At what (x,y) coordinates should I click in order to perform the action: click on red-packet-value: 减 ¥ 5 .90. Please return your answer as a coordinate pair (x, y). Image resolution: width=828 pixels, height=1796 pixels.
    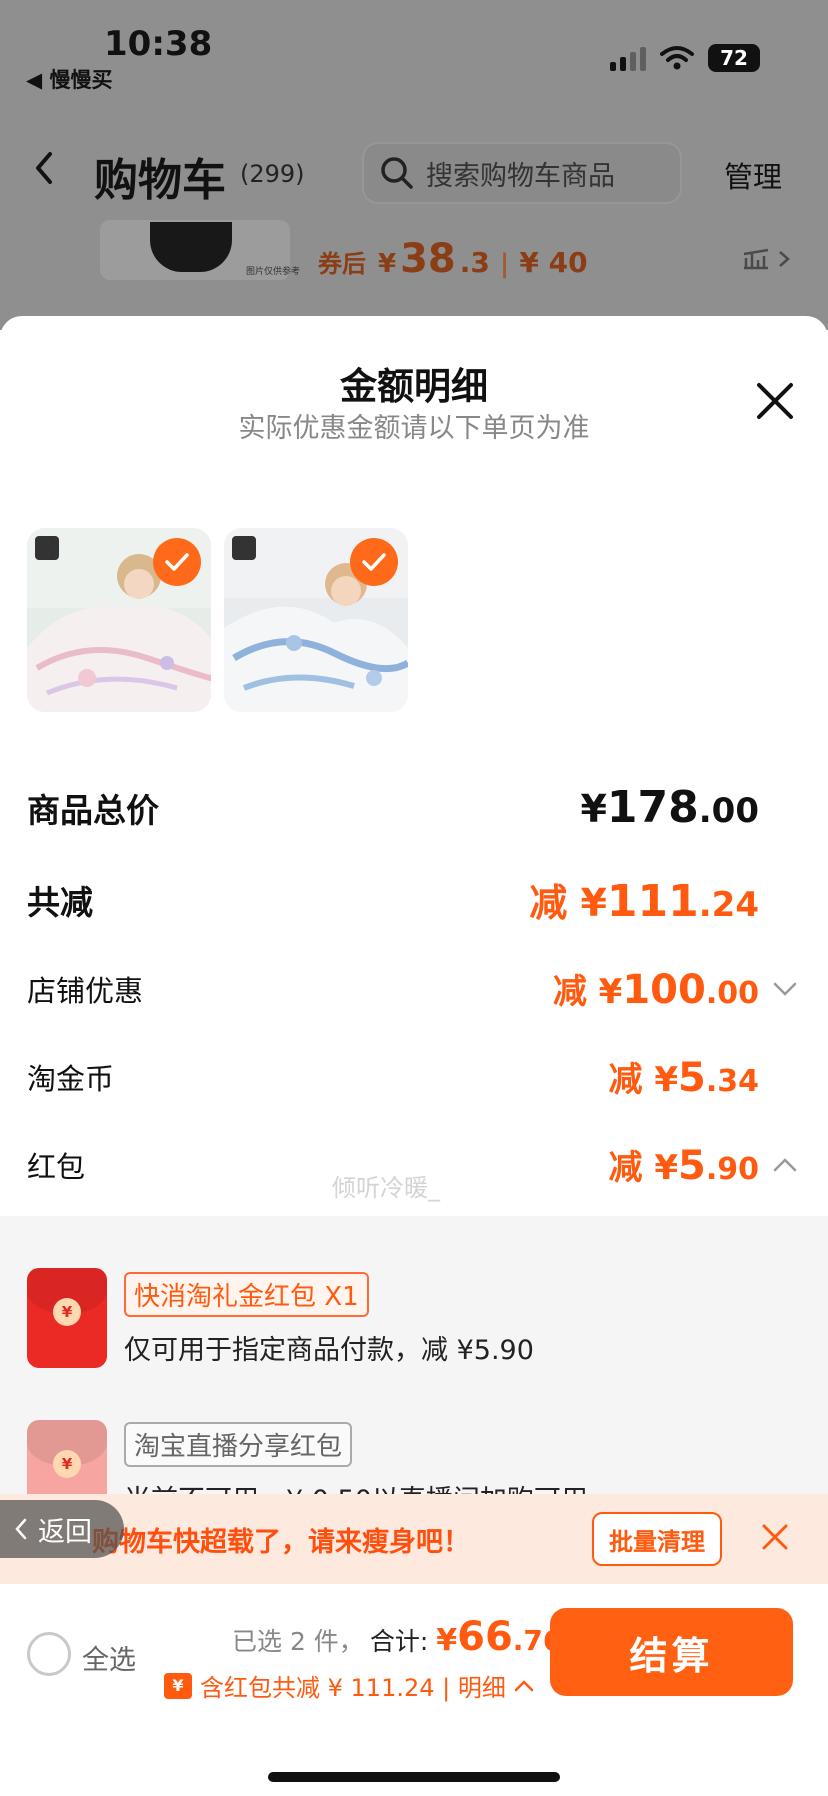
    Looking at the image, I should click on (684, 1164).